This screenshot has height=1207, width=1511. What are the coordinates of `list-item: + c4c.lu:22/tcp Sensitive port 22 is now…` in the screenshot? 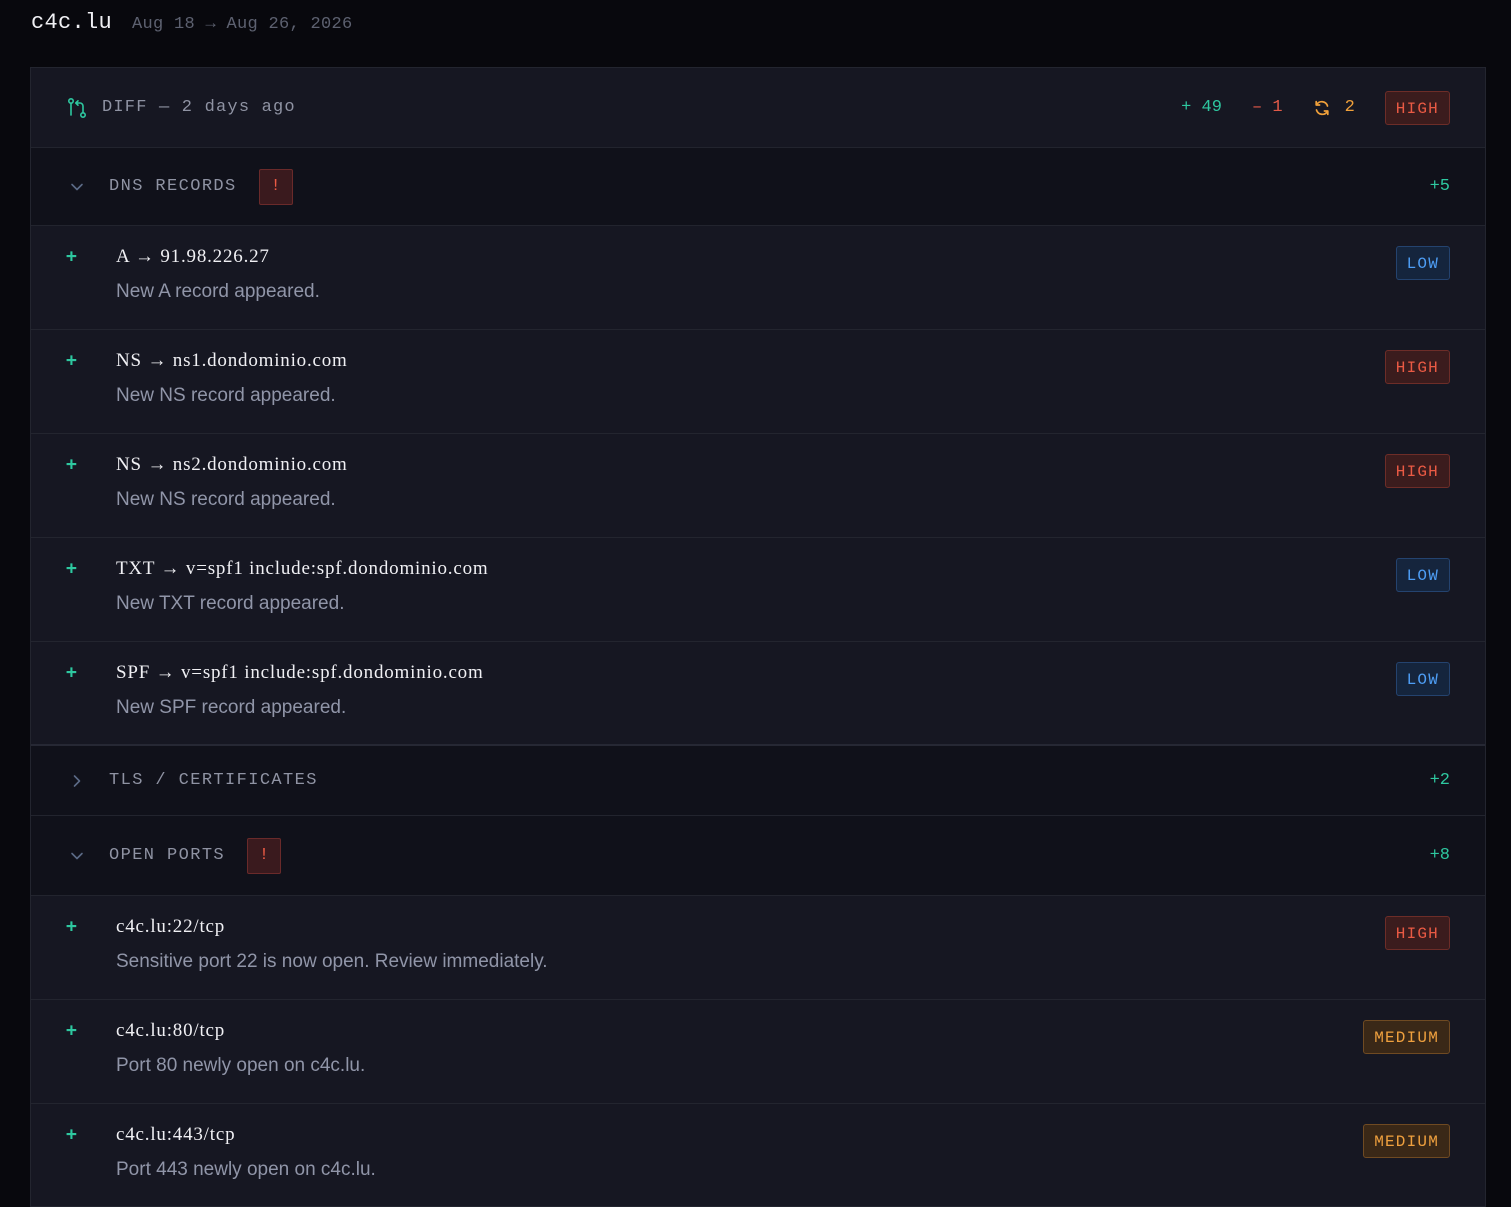 It's located at (758, 948).